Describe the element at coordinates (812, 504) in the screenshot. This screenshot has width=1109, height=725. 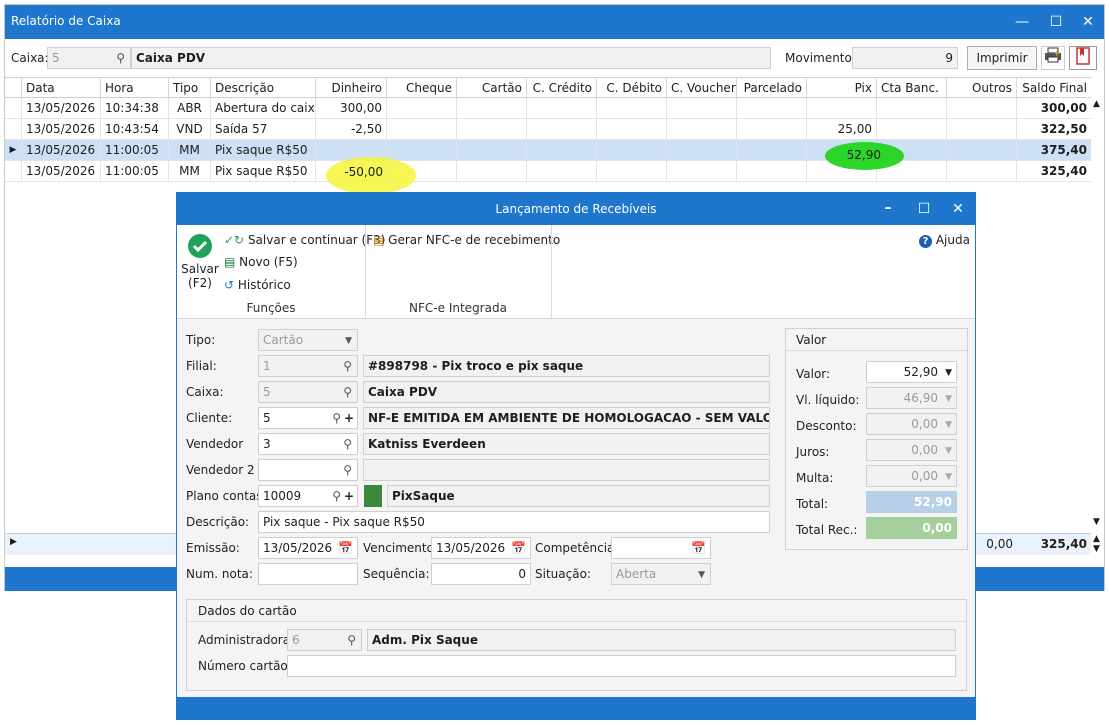
I see `total-label: Total:` at that location.